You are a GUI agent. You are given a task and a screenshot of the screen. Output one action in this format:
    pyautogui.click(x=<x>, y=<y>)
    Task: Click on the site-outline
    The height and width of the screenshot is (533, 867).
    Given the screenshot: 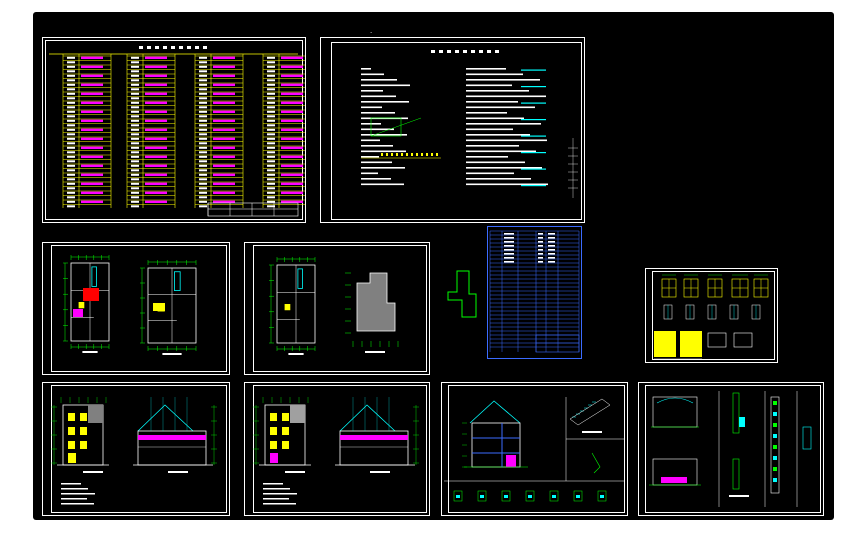 What is the action you would take?
    pyautogui.click(x=460, y=295)
    